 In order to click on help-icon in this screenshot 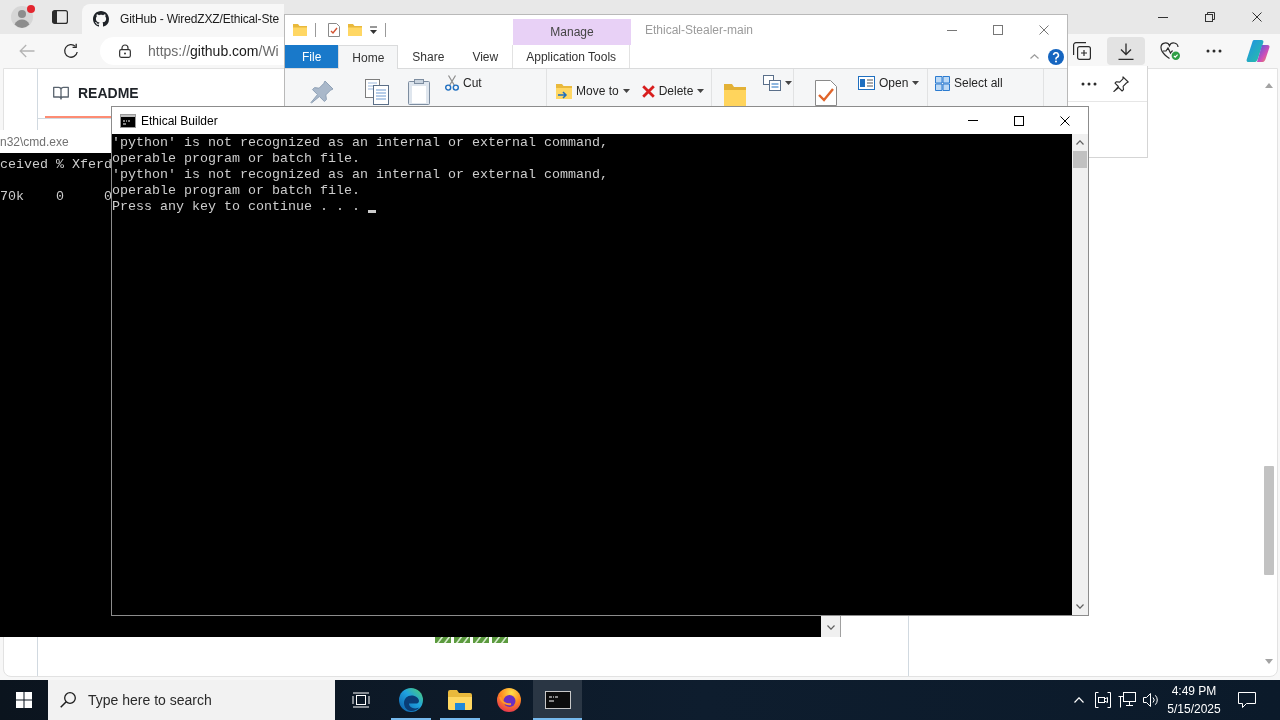, I will do `click(1056, 56)`.